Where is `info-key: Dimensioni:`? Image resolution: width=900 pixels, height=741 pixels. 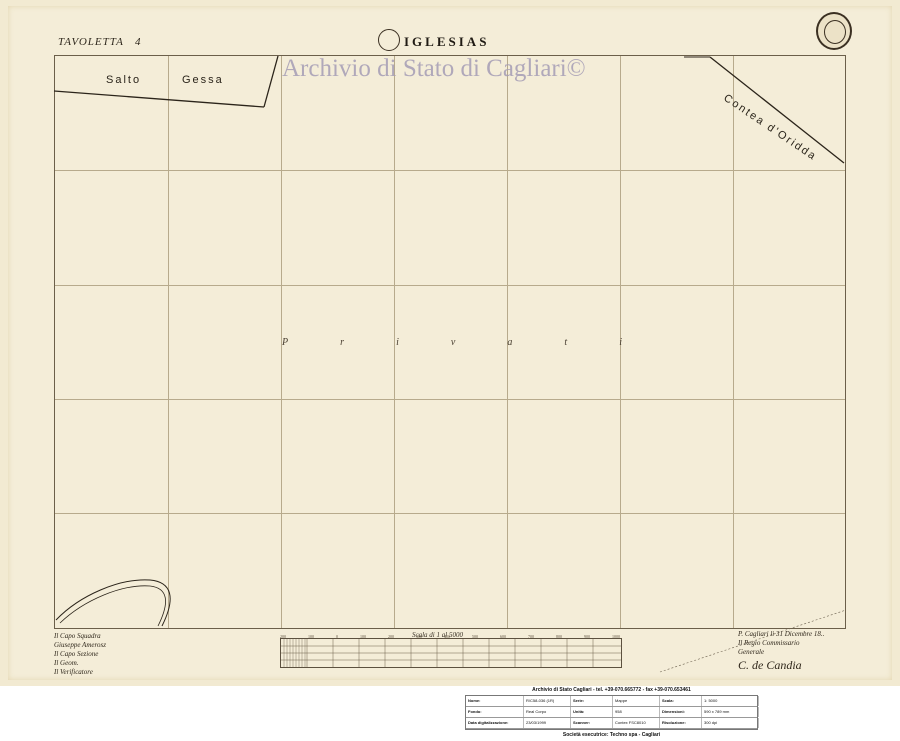
info-key: Dimensioni: is located at coordinates (681, 712).